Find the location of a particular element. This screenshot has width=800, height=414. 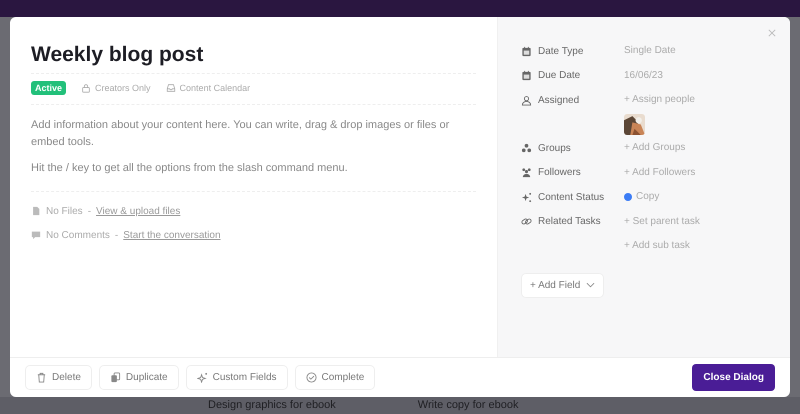

description-text: Hit the / key to get all the options from the slash command menu. is located at coordinates (190, 168).